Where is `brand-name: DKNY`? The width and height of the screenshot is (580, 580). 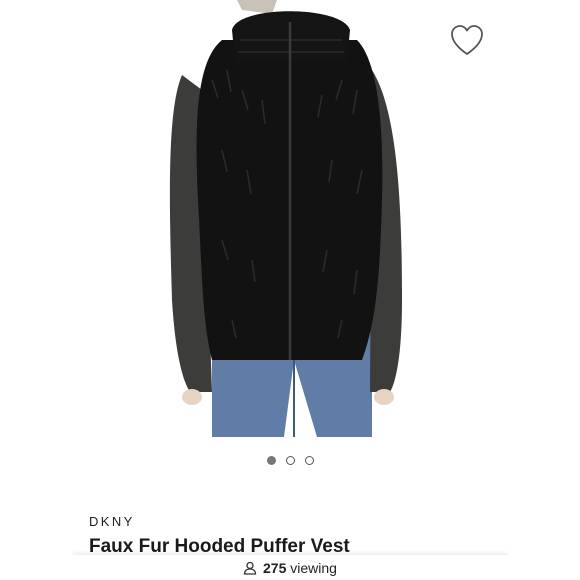
brand-name: DKNY is located at coordinates (112, 521).